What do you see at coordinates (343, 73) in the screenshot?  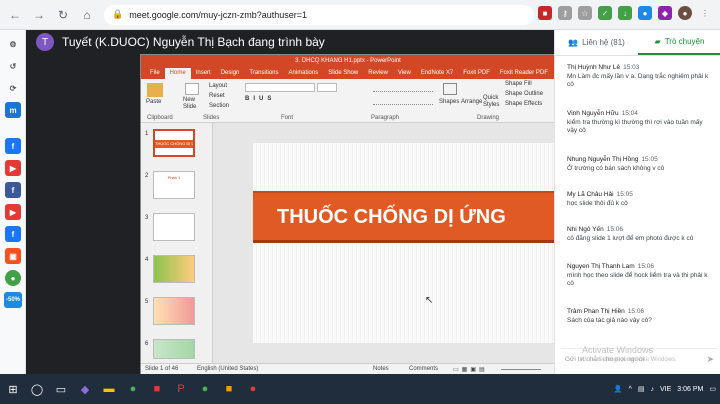 I see `tab-slide-show: Slide Show` at bounding box center [343, 73].